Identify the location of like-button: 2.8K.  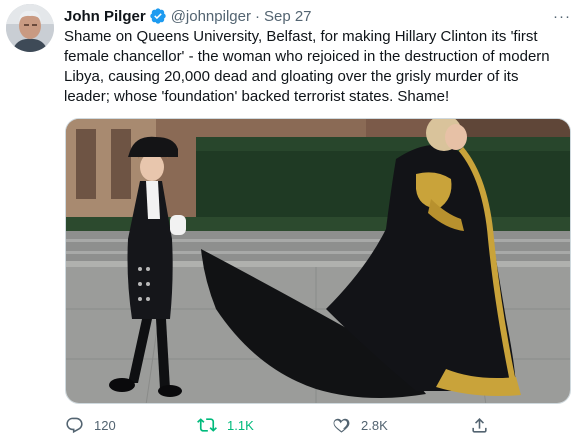
(359, 425).